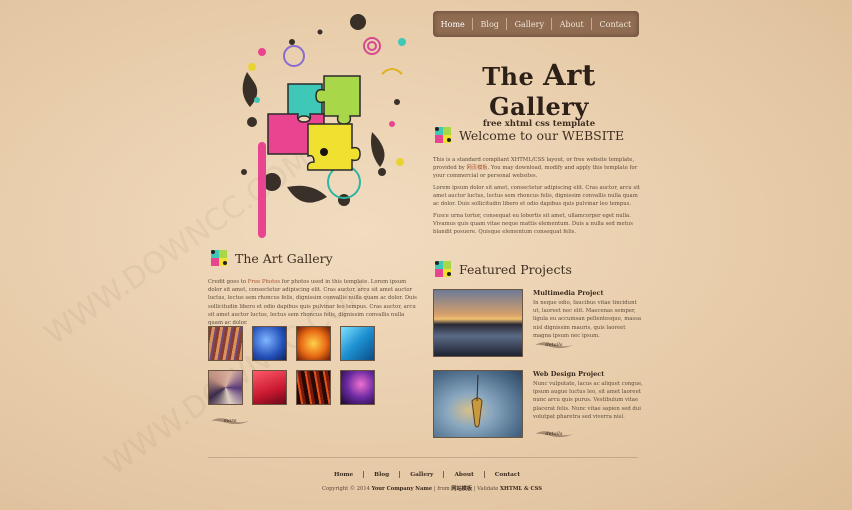  What do you see at coordinates (477, 401) in the screenshot?
I see `boat-icon` at bounding box center [477, 401].